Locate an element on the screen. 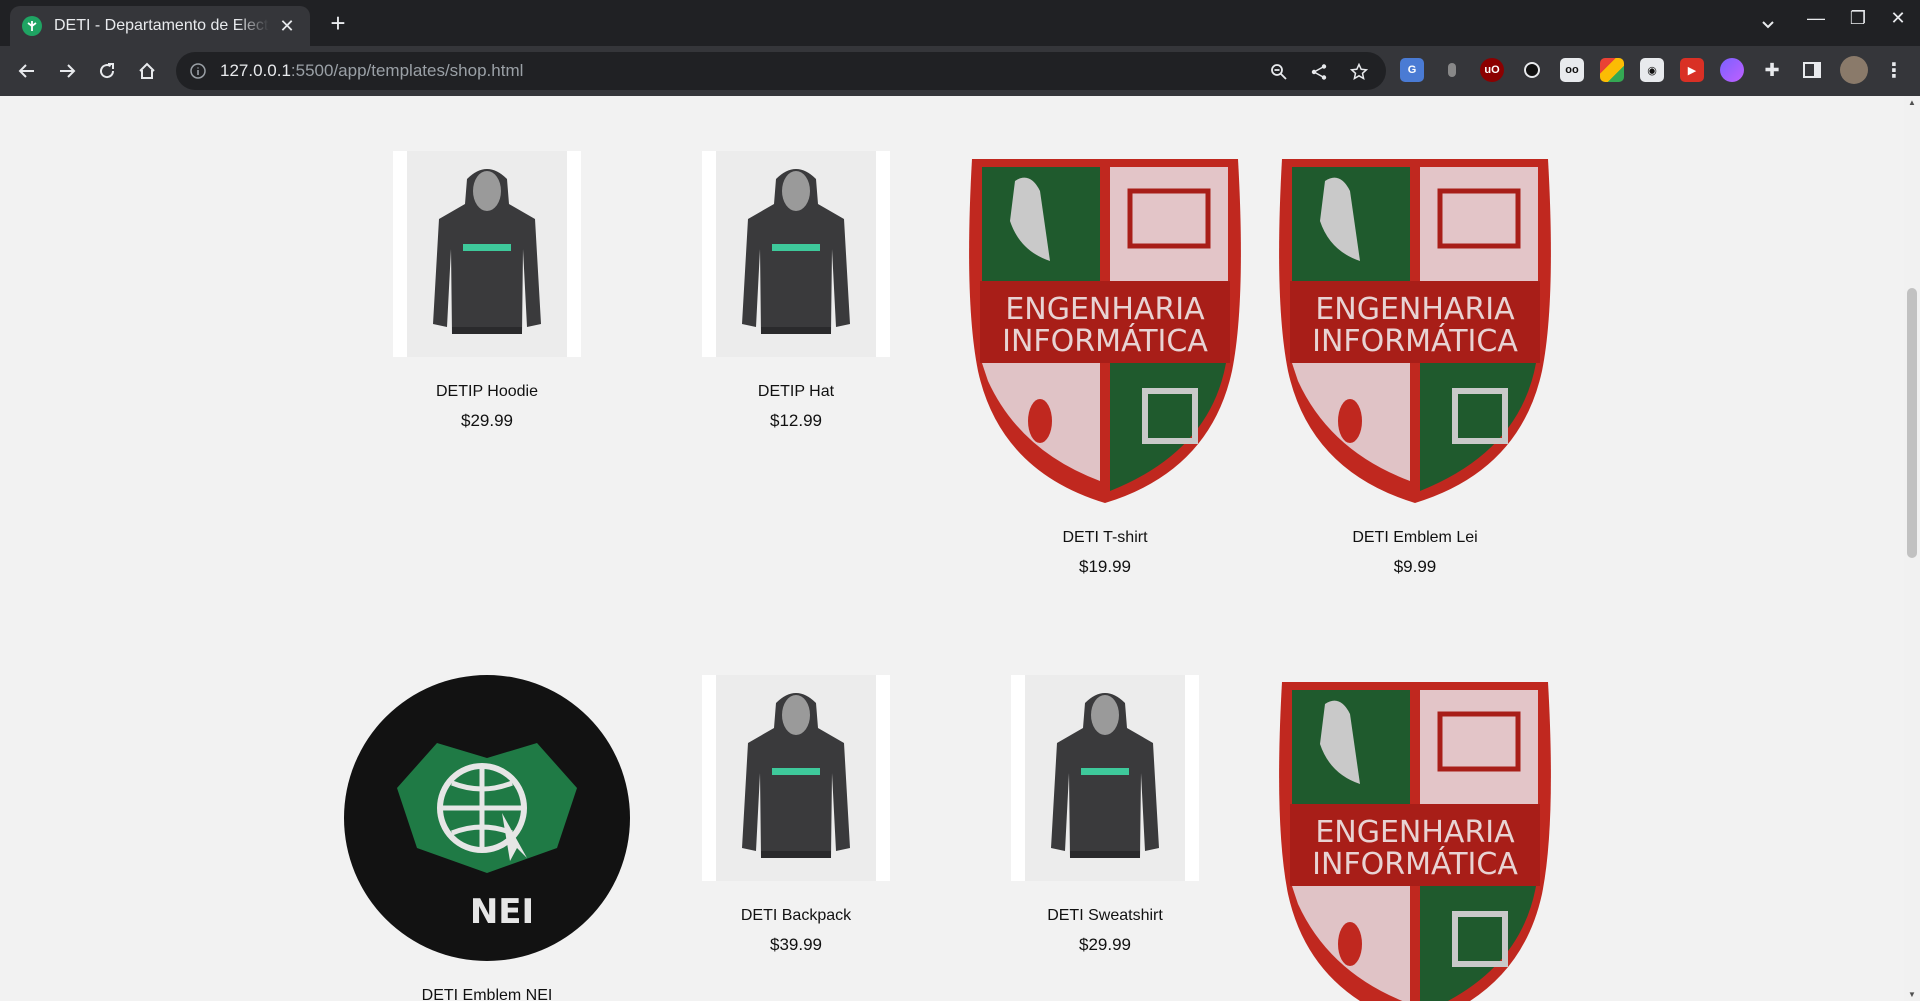  nei-text: NEI is located at coordinates (502, 912).